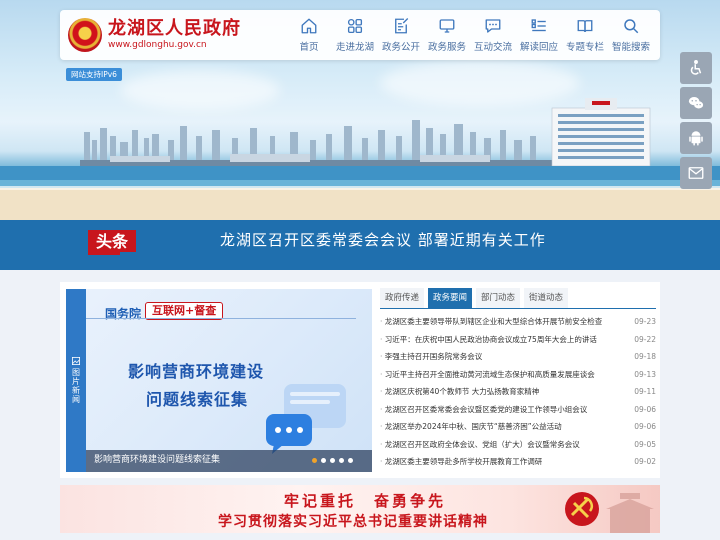 The height and width of the screenshot is (540, 720). I want to click on headline-link: 龙湖区召开区委常委会会议 部署近期有关工作, so click(383, 240).